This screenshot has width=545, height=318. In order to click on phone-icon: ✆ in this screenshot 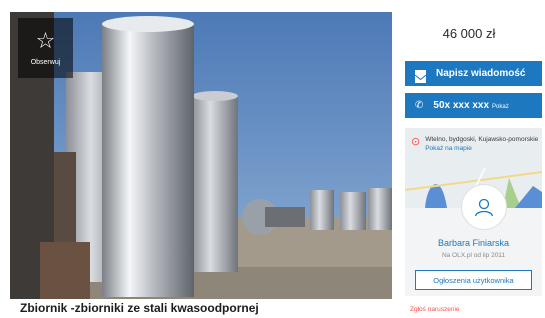, I will do `click(419, 105)`.